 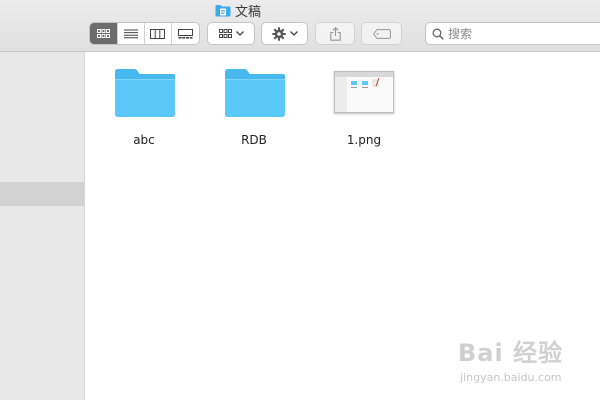 I want to click on image-thumbnail-icon, so click(x=364, y=92).